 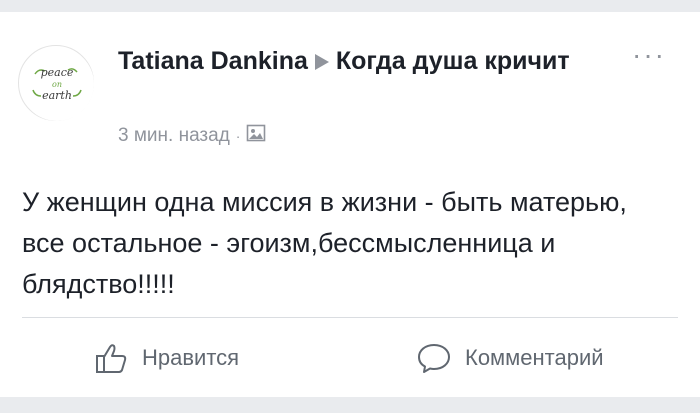 I want to click on more-icon: ···, so click(x=649, y=55).